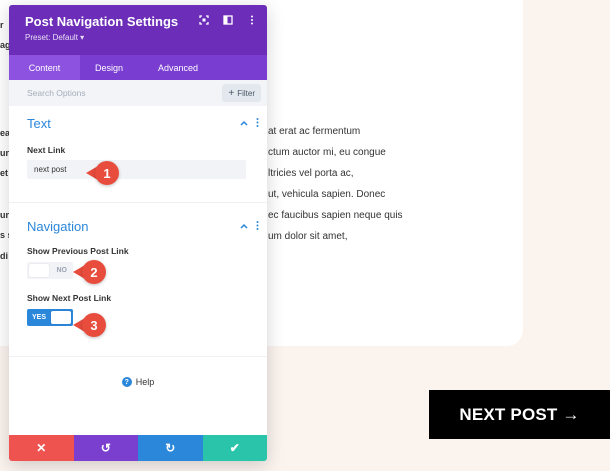 The width and height of the screenshot is (610, 471). What do you see at coordinates (44, 67) in the screenshot?
I see `tab-content: Content` at bounding box center [44, 67].